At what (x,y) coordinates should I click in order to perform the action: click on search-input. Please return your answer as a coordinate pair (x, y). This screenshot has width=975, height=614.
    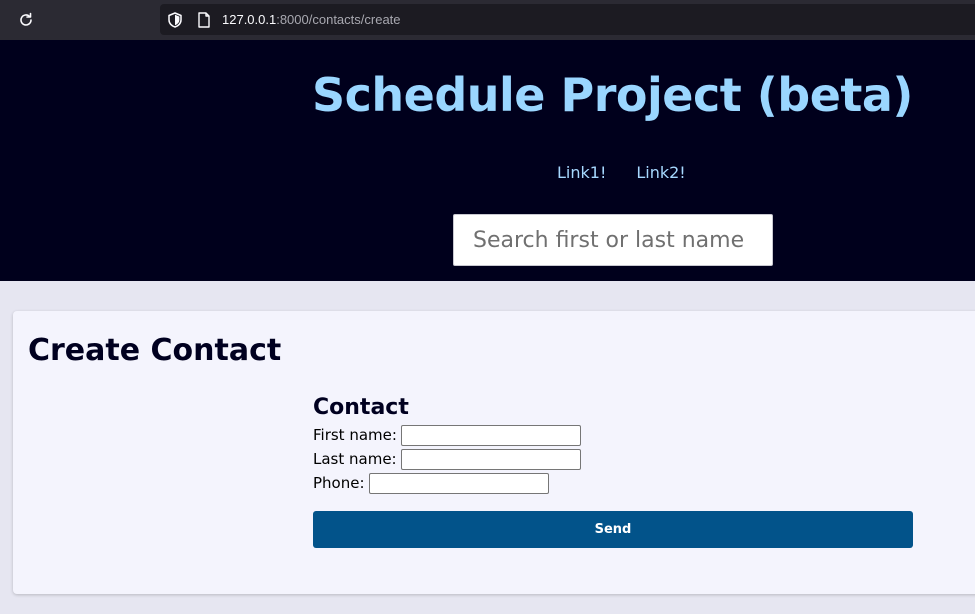
    Looking at the image, I should click on (613, 240).